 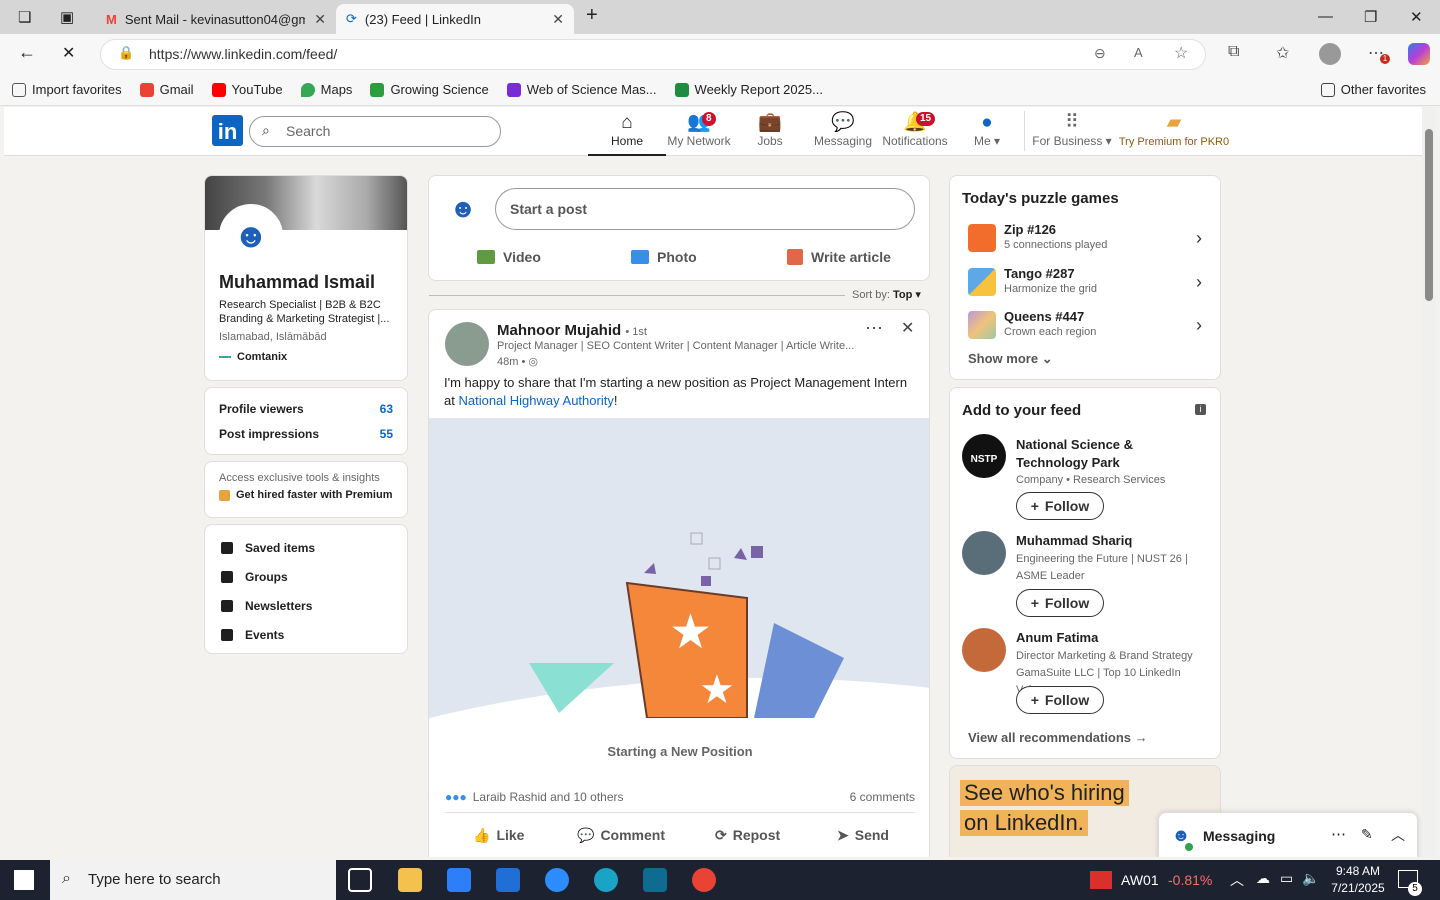 I want to click on groups-link: Groups, so click(x=306, y=576).